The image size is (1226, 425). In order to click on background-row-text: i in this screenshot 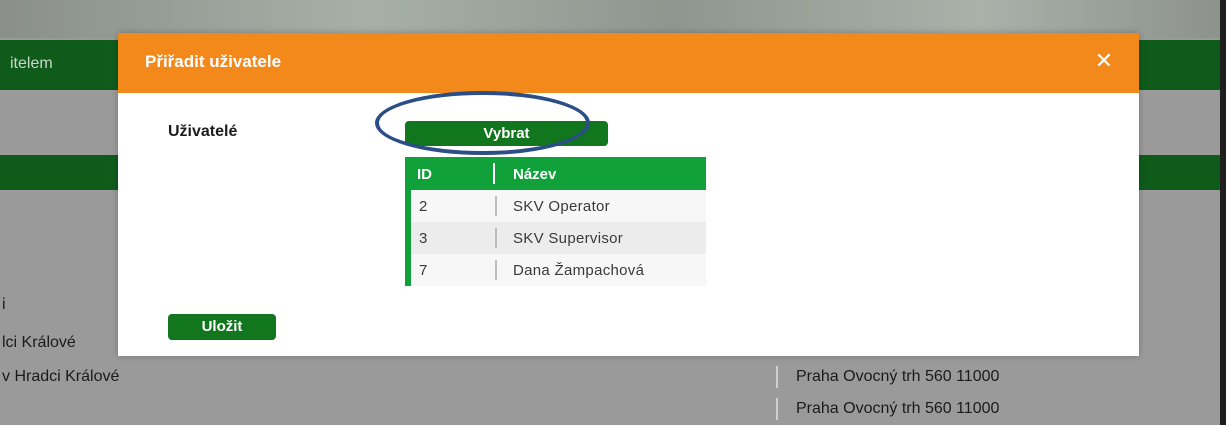, I will do `click(4, 304)`.